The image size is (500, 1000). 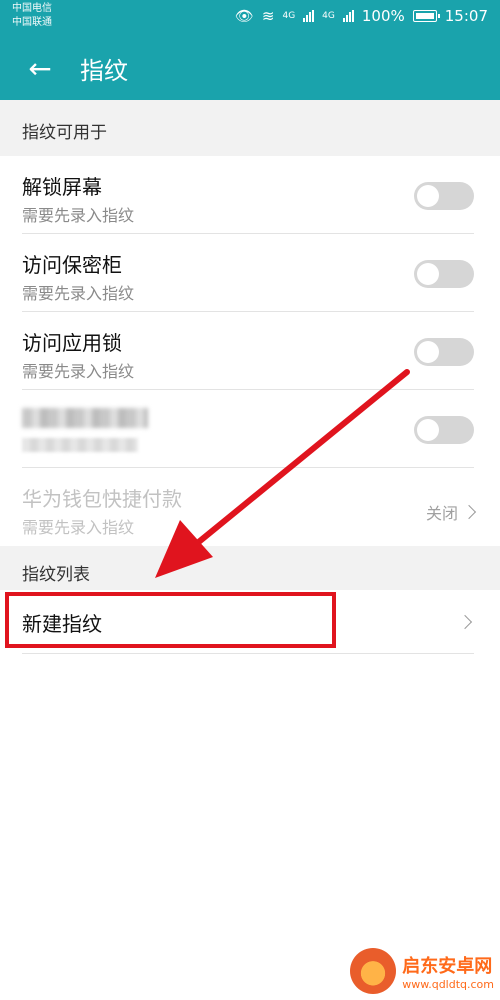 What do you see at coordinates (448, 984) in the screenshot?
I see `watermark-url: www.qdldtq.com` at bounding box center [448, 984].